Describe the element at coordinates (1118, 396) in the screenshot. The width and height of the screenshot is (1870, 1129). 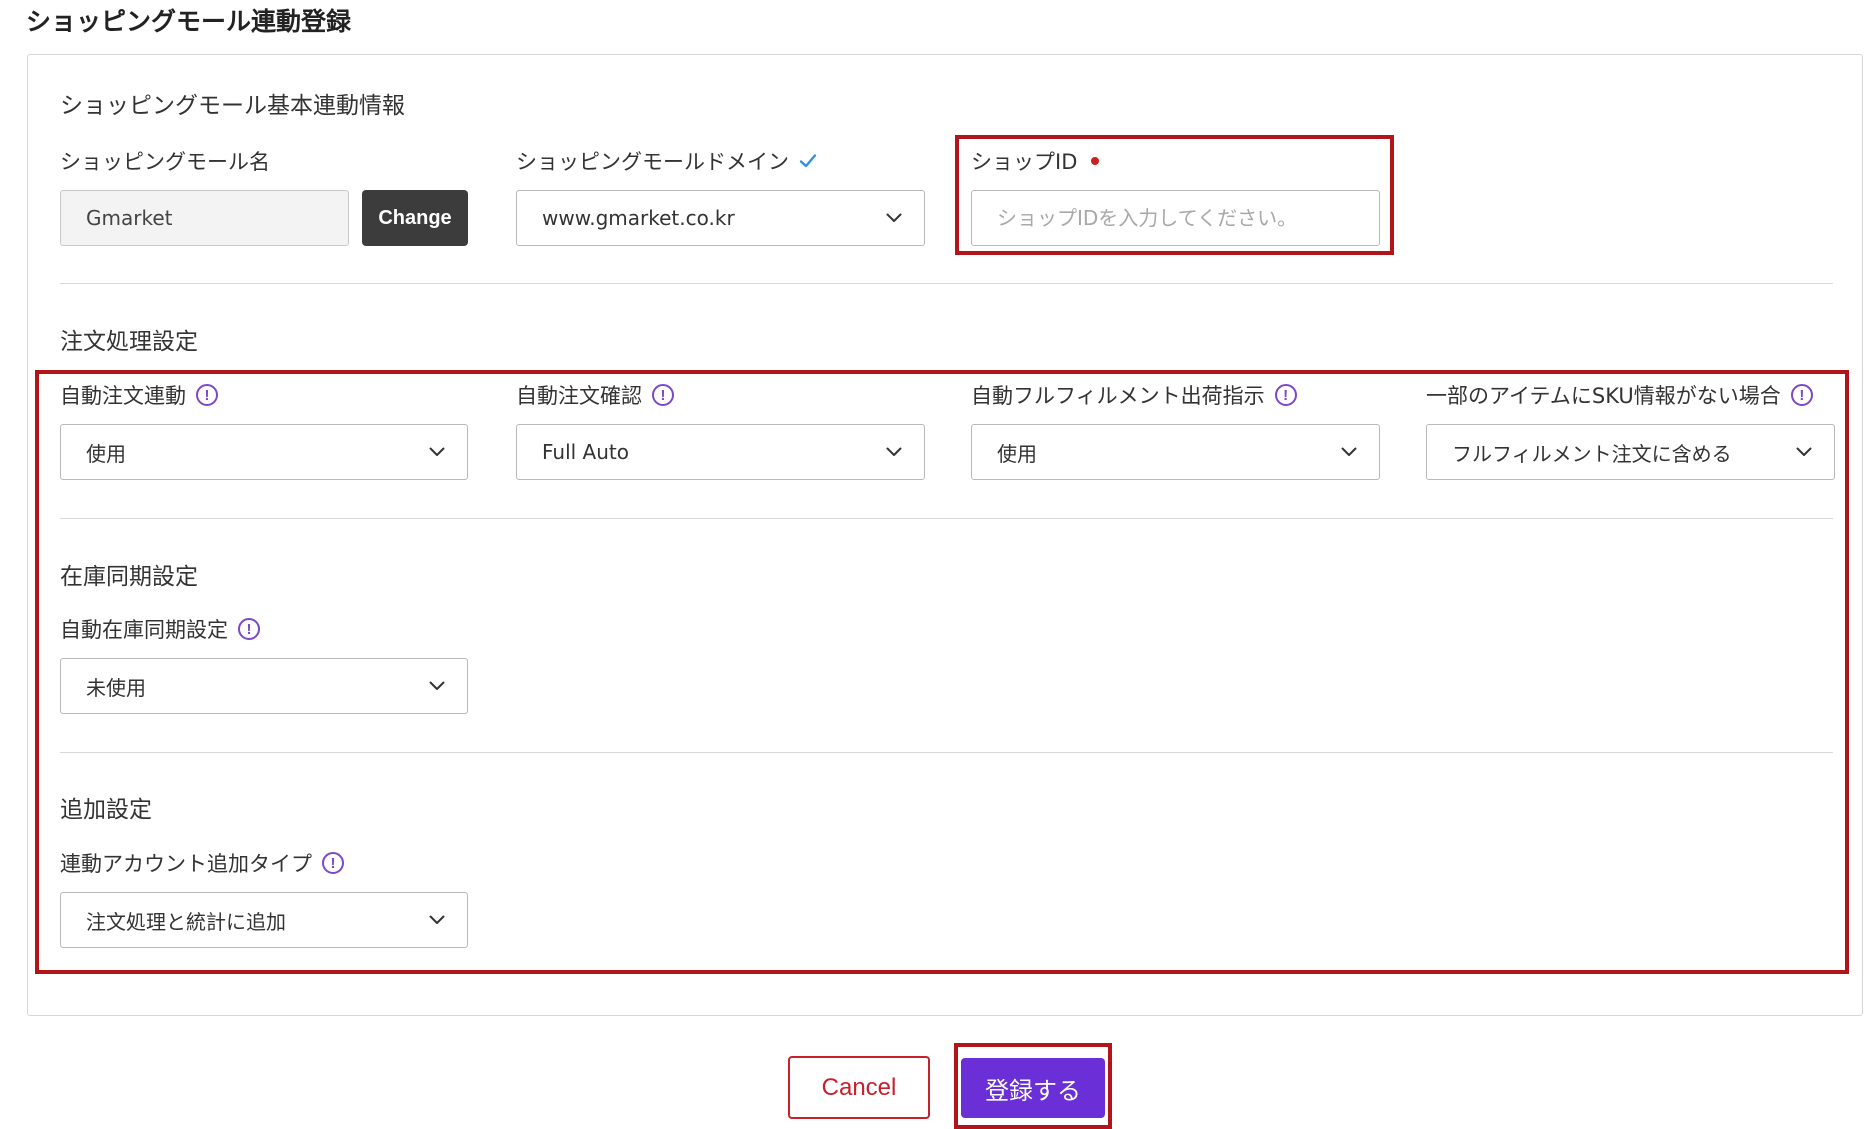
I see `auto-fulfillment-label-text: 自動フルフィルメント出荷指示` at that location.